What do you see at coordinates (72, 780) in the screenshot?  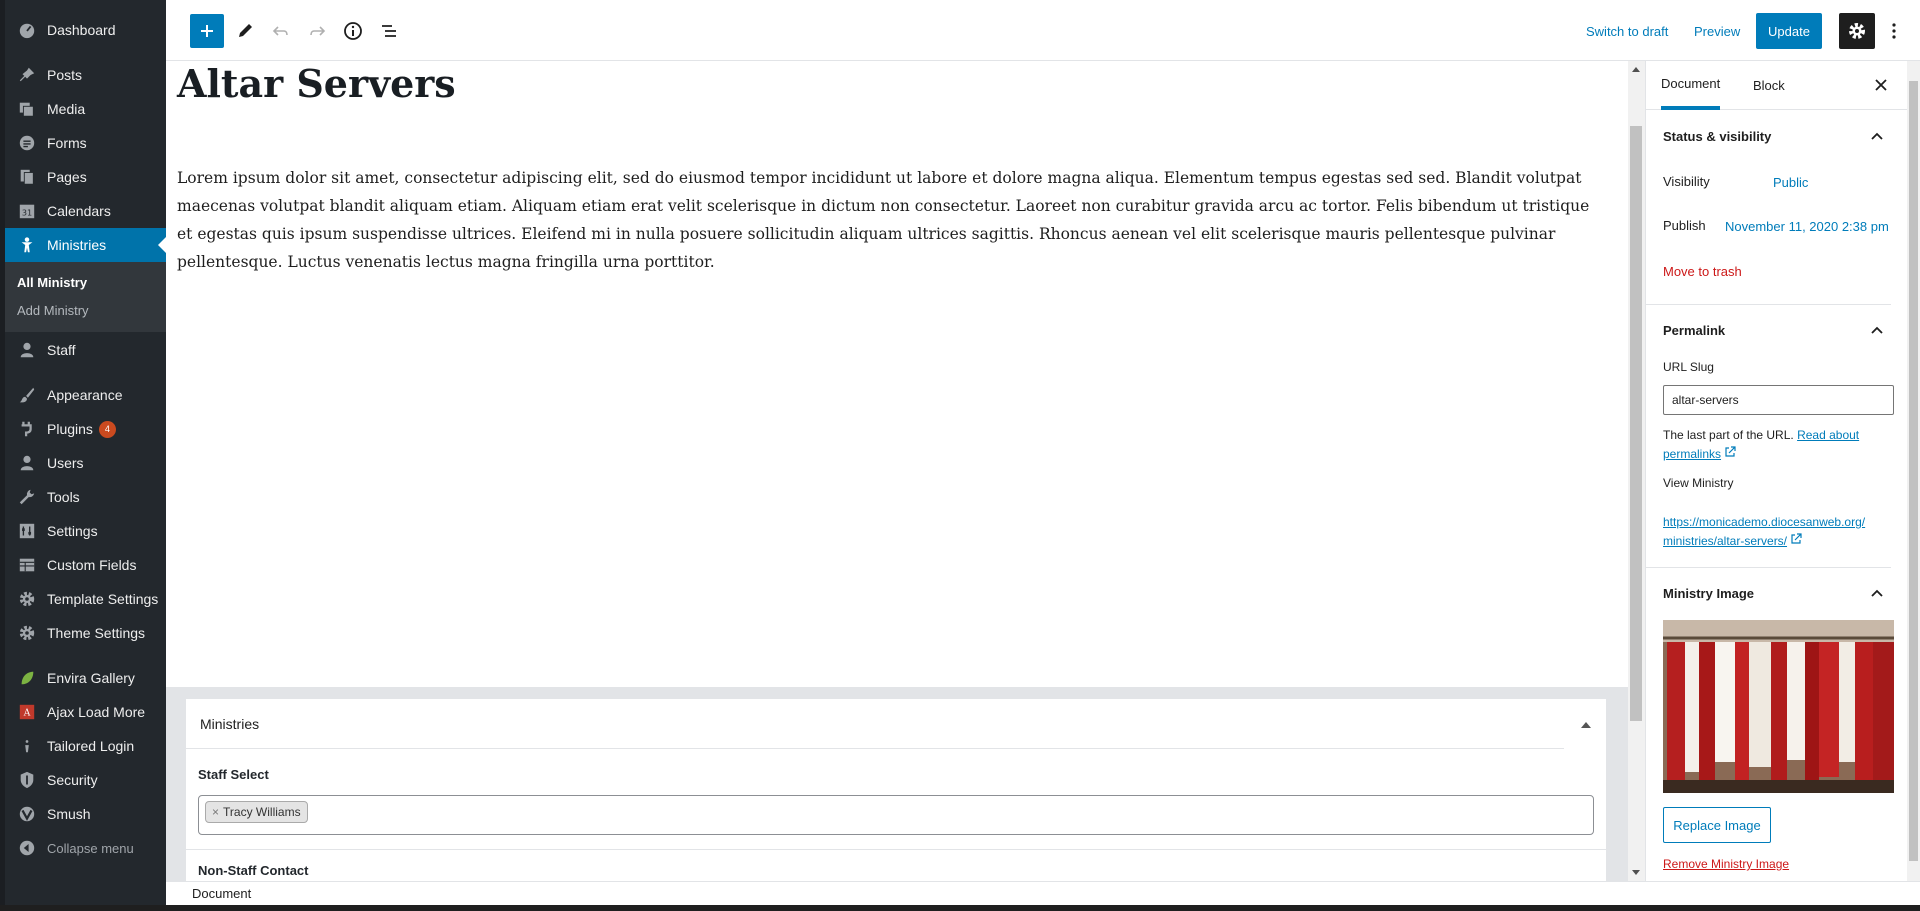 I see `menu-label: Security` at bounding box center [72, 780].